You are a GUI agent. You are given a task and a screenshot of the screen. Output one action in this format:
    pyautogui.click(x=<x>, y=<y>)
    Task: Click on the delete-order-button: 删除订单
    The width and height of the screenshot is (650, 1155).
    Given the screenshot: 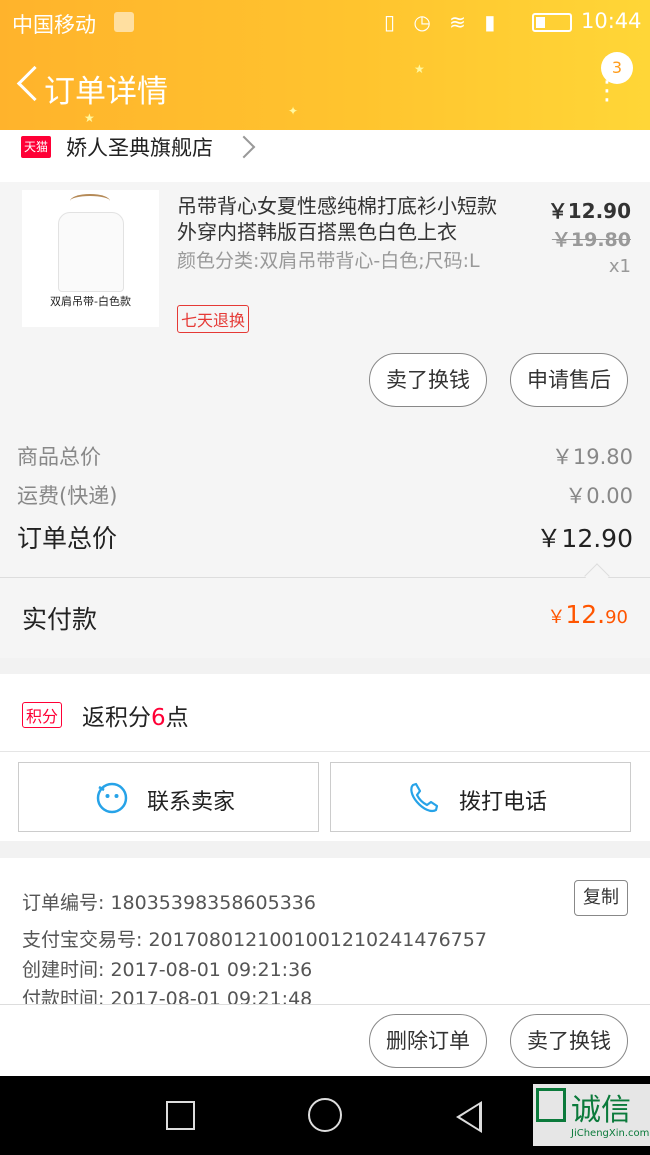 What is the action you would take?
    pyautogui.click(x=428, y=1041)
    